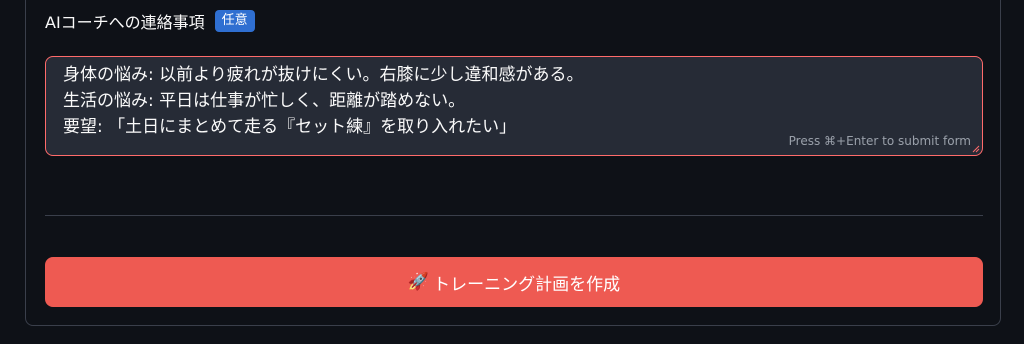  What do you see at coordinates (527, 284) in the screenshot?
I see `submit-button-label: トレーニング計画を作成` at bounding box center [527, 284].